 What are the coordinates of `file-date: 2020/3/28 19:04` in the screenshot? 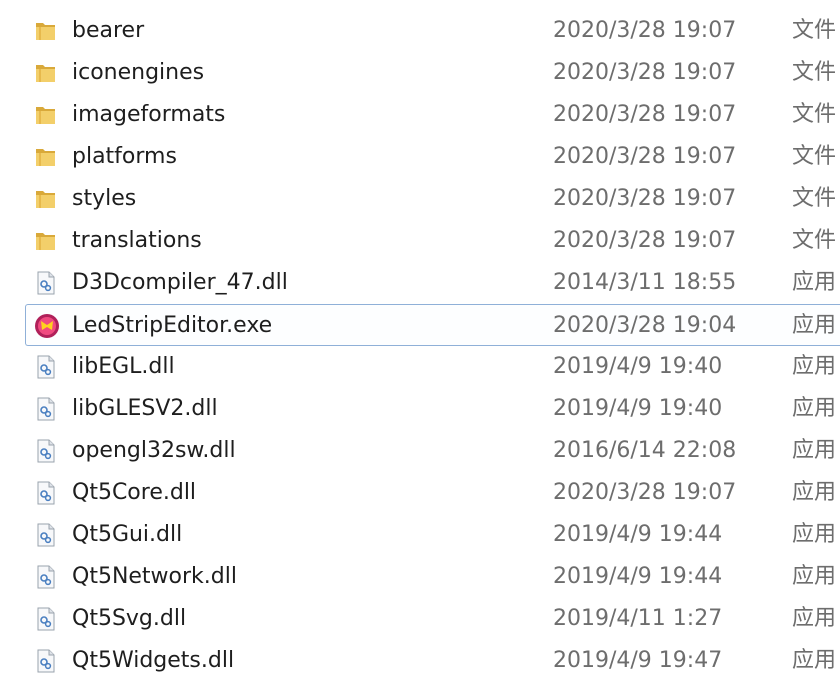 It's located at (645, 325).